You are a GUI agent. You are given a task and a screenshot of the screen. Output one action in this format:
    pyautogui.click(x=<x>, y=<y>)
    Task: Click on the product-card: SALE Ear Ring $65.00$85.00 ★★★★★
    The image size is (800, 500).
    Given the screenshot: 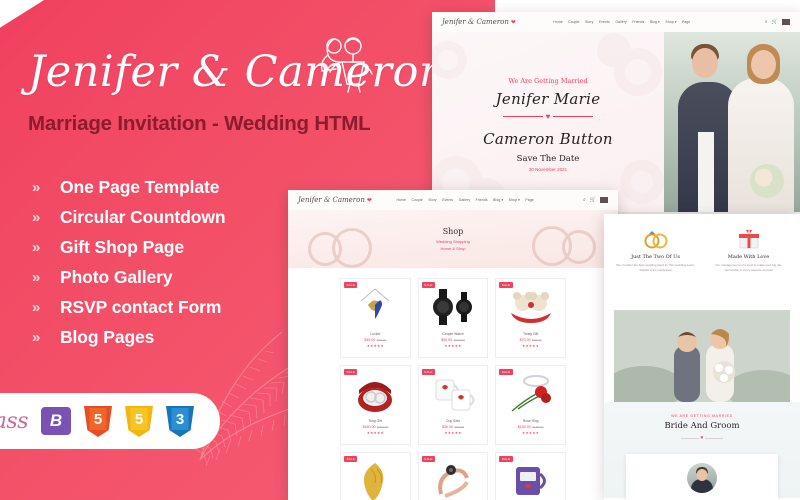 What is the action you would take?
    pyautogui.click(x=375, y=476)
    